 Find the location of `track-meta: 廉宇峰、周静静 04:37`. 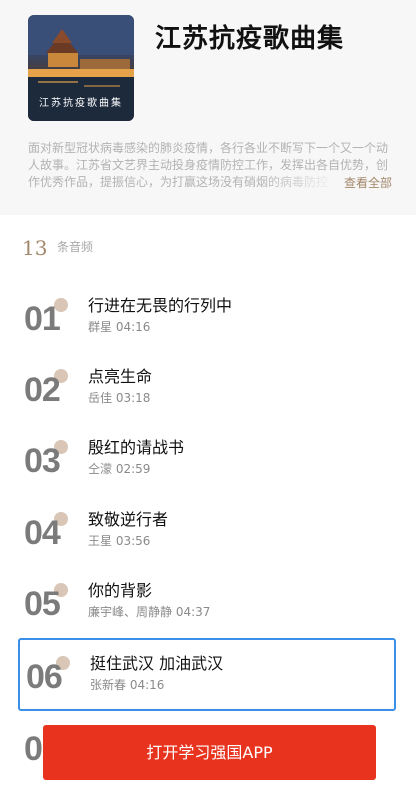

track-meta: 廉宇峰、周静静 04:37 is located at coordinates (149, 612).